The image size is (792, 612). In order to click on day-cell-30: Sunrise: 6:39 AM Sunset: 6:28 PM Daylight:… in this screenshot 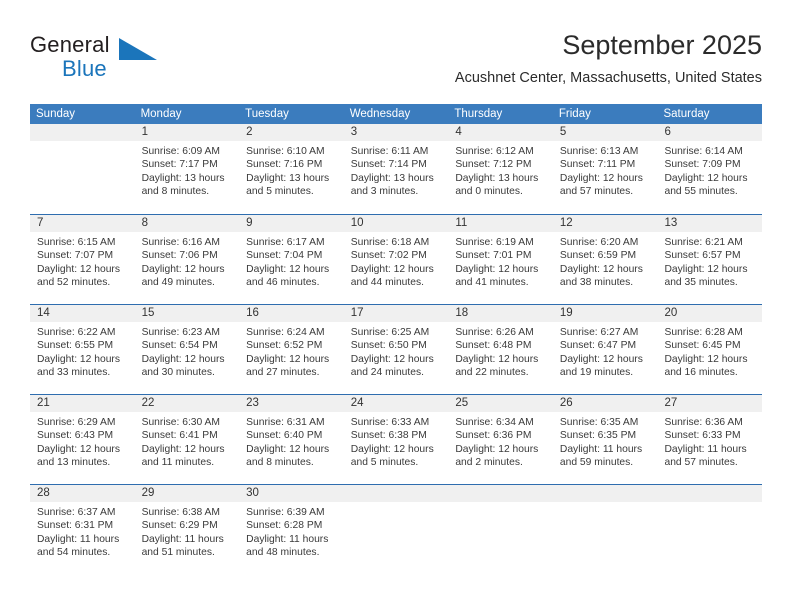, I will do `click(291, 538)`.